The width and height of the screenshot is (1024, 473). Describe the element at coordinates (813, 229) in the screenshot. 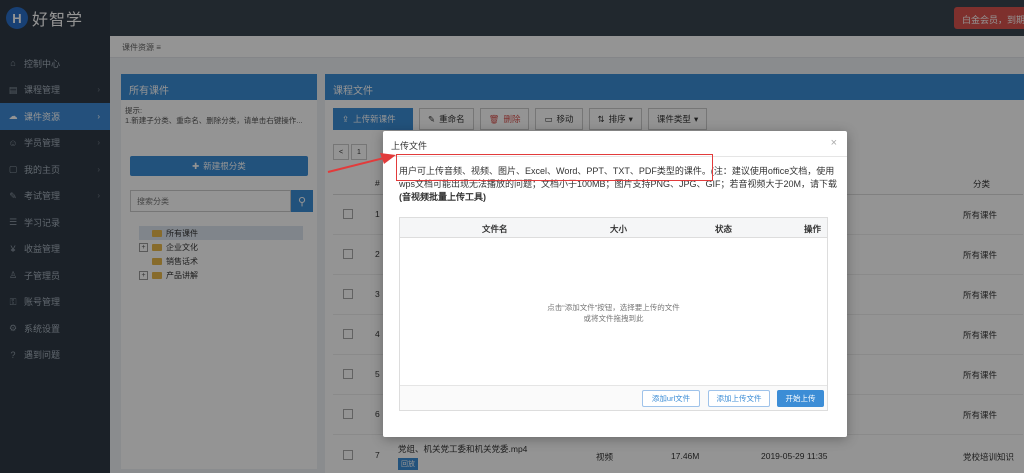

I see `column-action: 操作` at that location.